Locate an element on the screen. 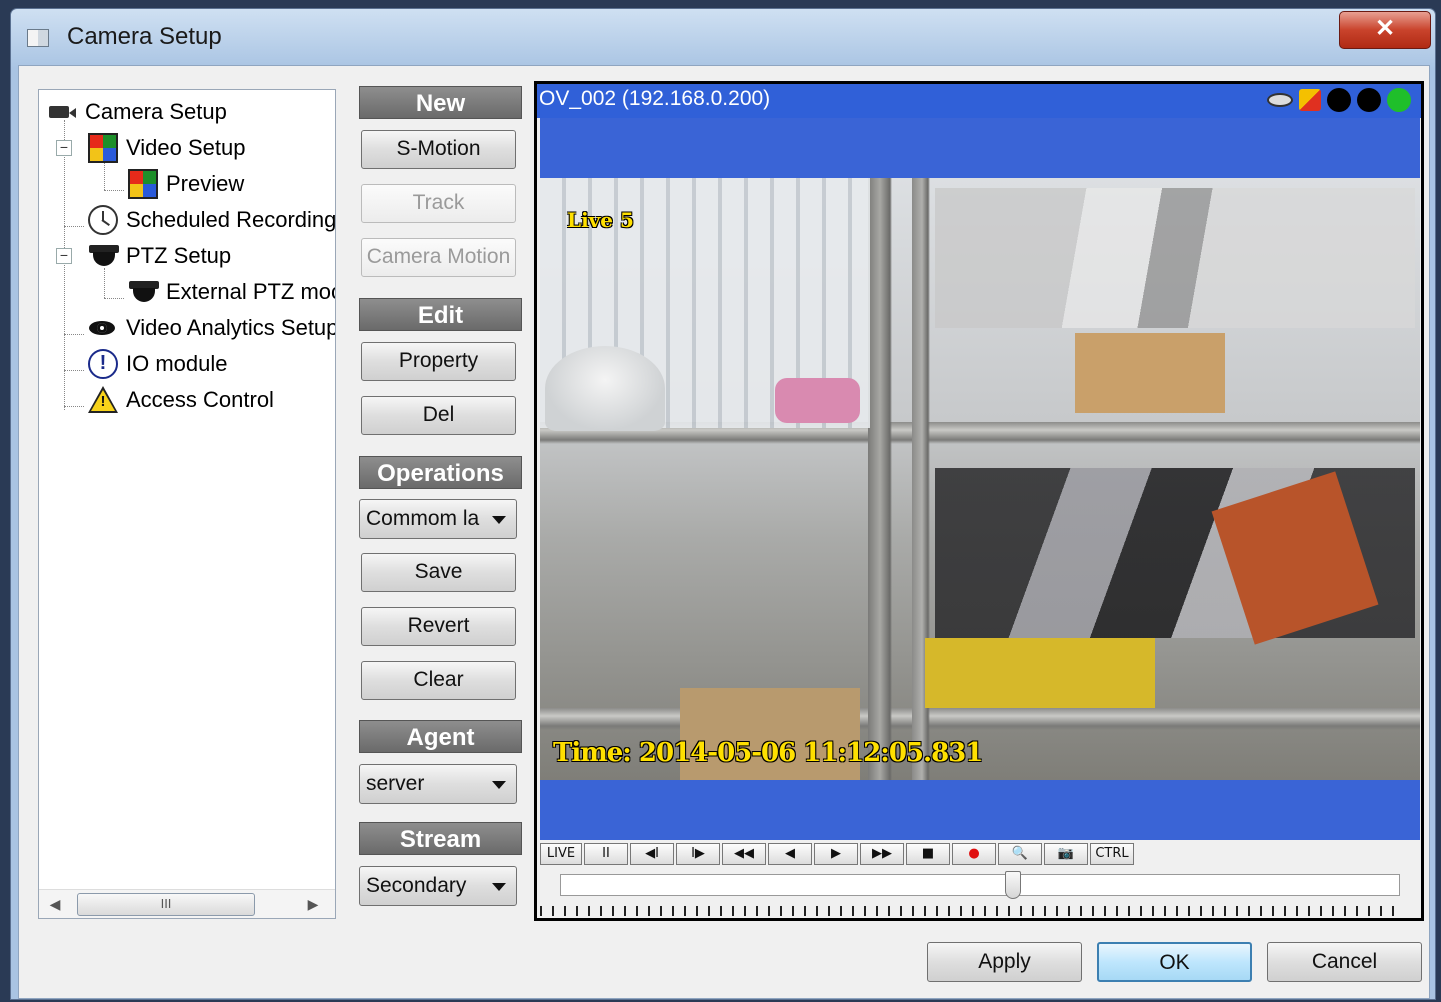 This screenshot has width=1441, height=1002. timestamp-overlay: Time: 2014-05-06 11:12:05.831 is located at coordinates (768, 753).